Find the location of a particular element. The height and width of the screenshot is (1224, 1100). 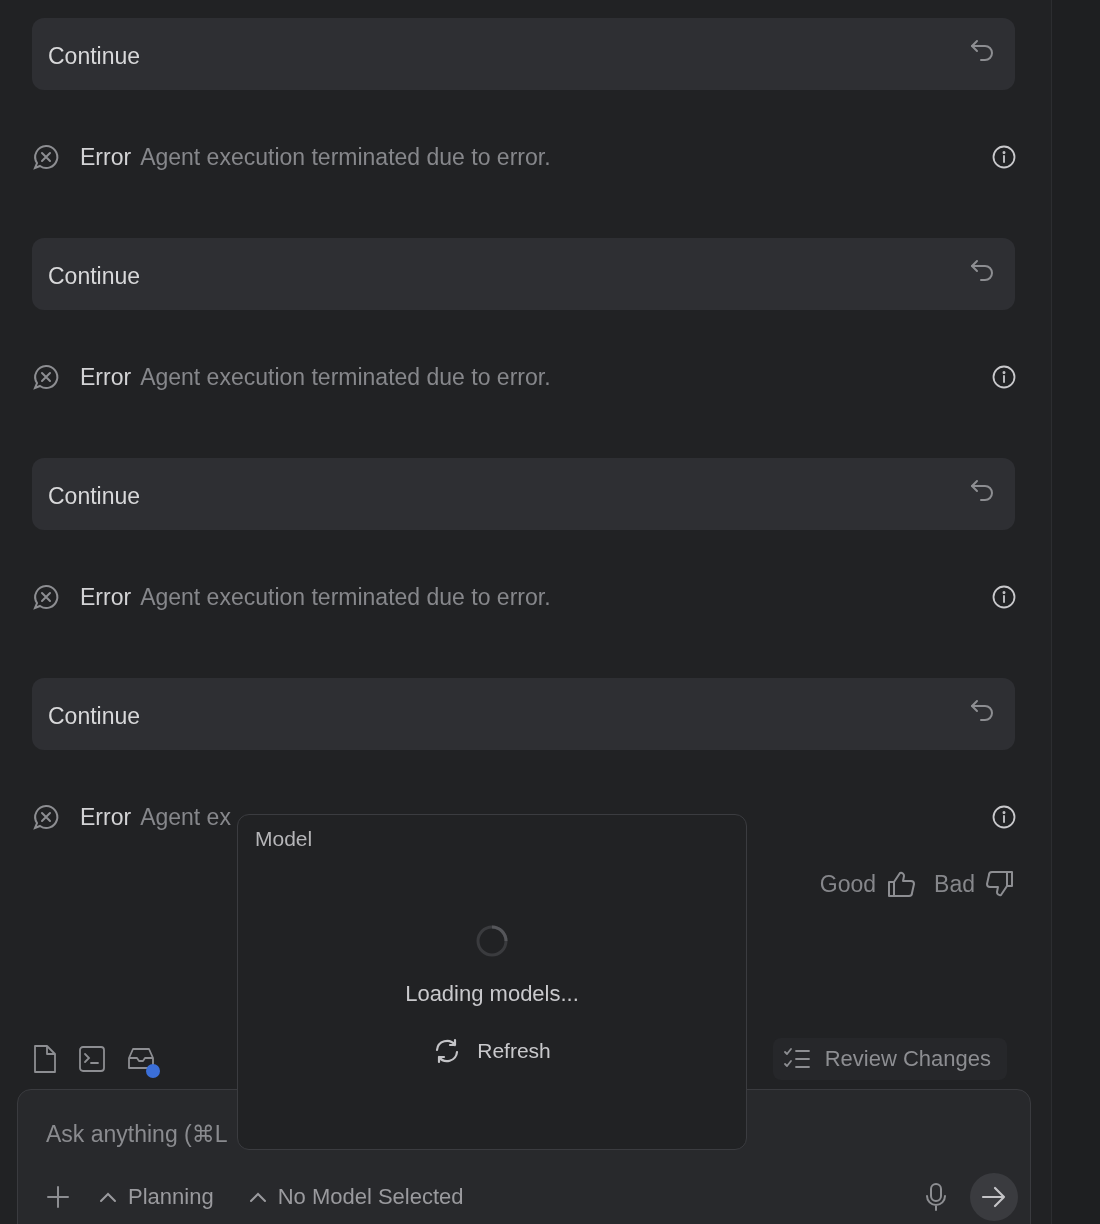

ask-input-field: Ask anything (⌘L is located at coordinates (346, 1134).